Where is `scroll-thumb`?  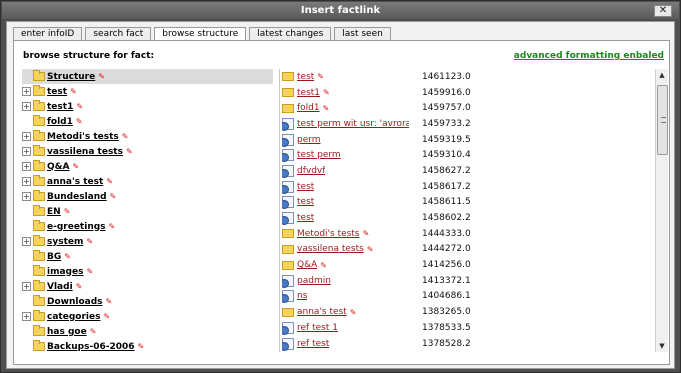
scroll-thumb is located at coordinates (662, 120).